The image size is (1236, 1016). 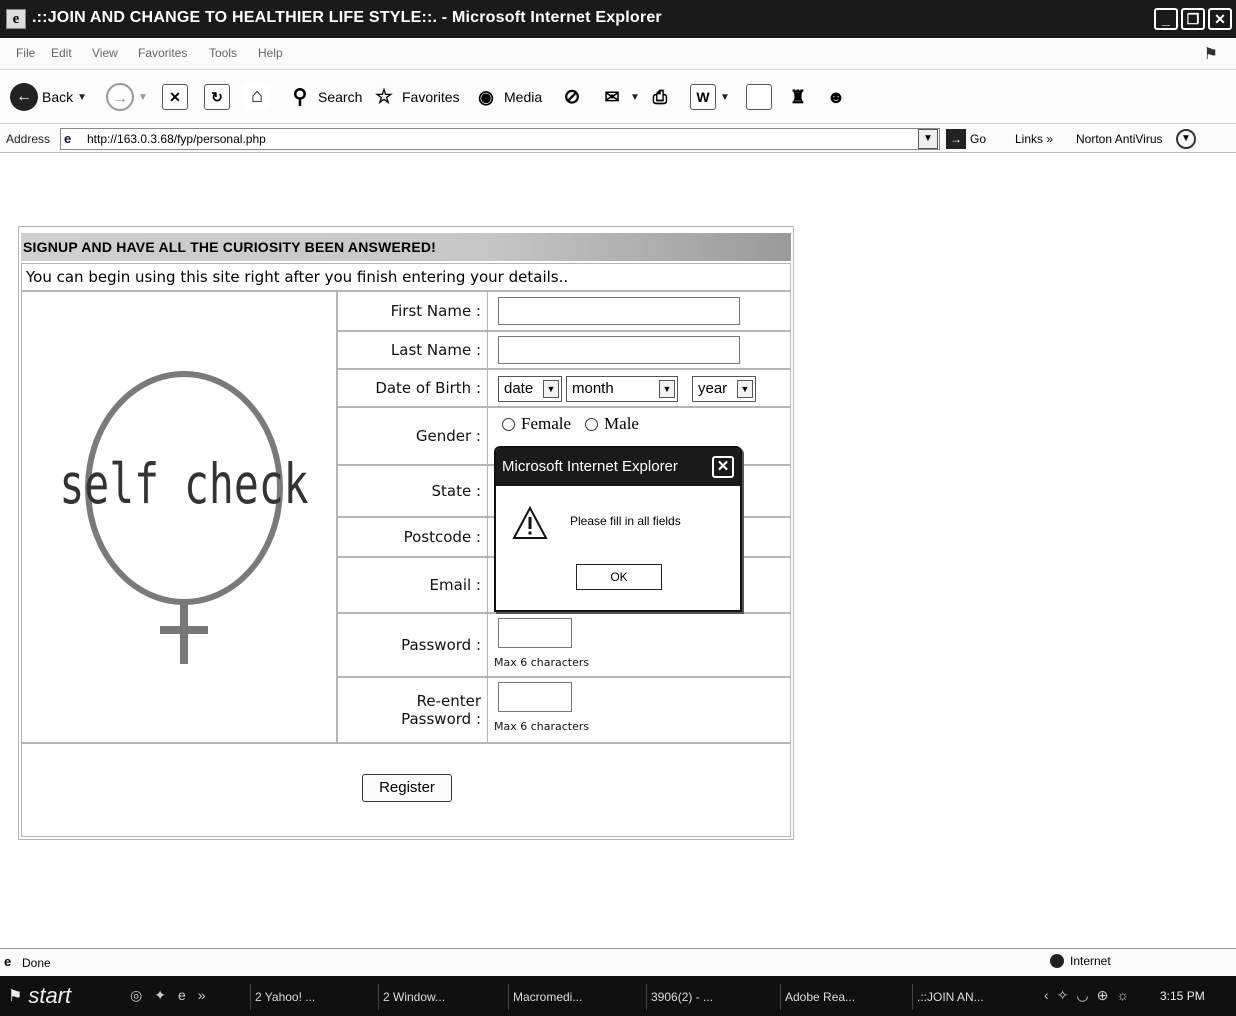 I want to click on register-button: Register, so click(x=407, y=788).